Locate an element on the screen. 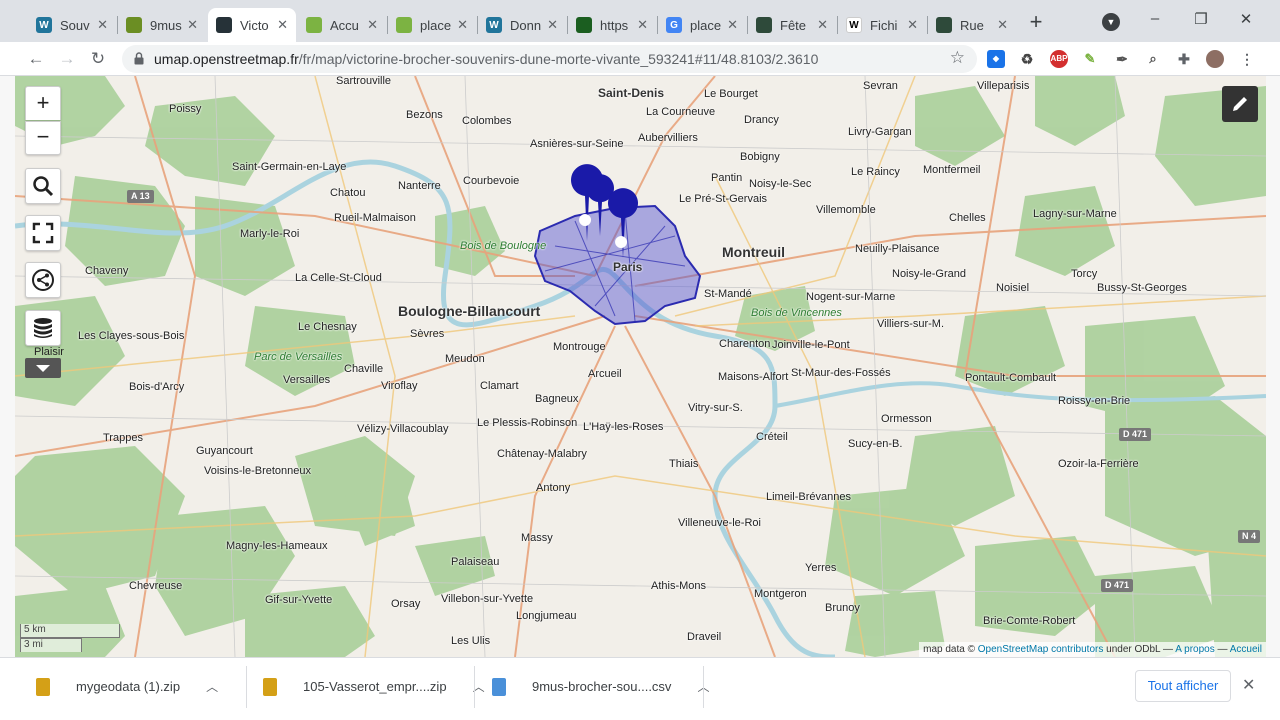 The height and width of the screenshot is (720, 1280). place-label: Boulogne-Billancourt is located at coordinates (469, 311).